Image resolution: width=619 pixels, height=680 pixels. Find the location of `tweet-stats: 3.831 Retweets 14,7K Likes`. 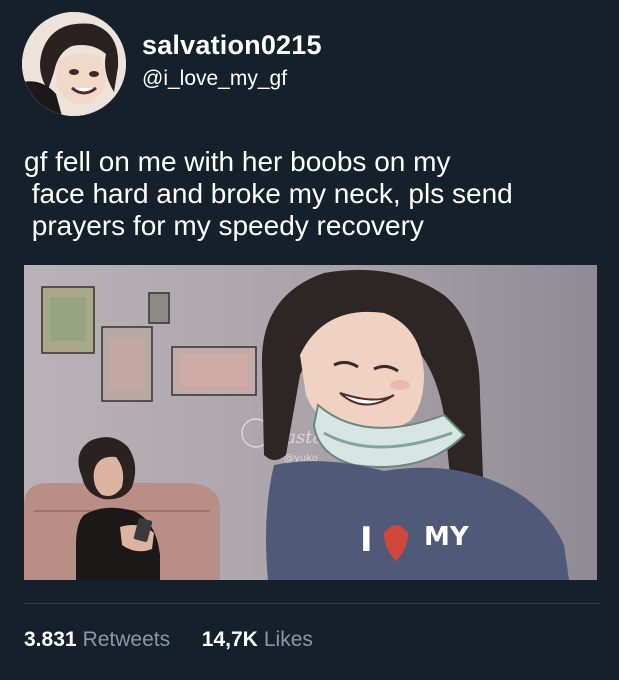

tweet-stats: 3.831 Retweets 14,7K Likes is located at coordinates (168, 640).